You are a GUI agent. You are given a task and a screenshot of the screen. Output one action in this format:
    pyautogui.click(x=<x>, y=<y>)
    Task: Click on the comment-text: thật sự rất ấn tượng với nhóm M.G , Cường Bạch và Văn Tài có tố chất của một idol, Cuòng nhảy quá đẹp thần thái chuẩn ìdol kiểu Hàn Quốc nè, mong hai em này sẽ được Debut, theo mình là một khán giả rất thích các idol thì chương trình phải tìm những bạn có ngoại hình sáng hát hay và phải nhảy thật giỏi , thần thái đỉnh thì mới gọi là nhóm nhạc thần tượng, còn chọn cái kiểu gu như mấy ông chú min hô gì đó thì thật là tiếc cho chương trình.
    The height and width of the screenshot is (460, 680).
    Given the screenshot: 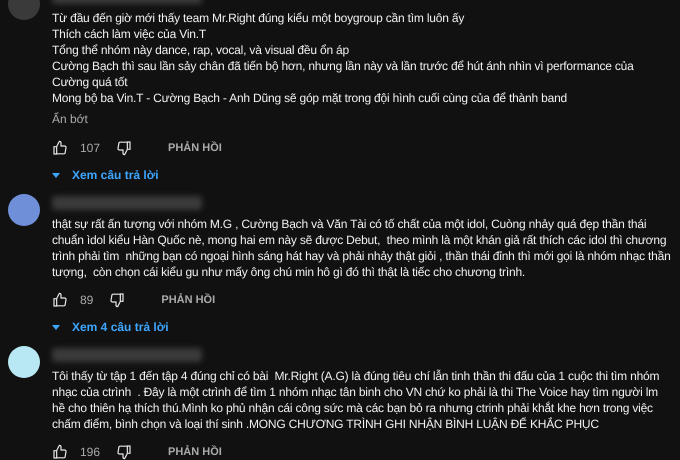 What is the action you would take?
    pyautogui.click(x=362, y=248)
    